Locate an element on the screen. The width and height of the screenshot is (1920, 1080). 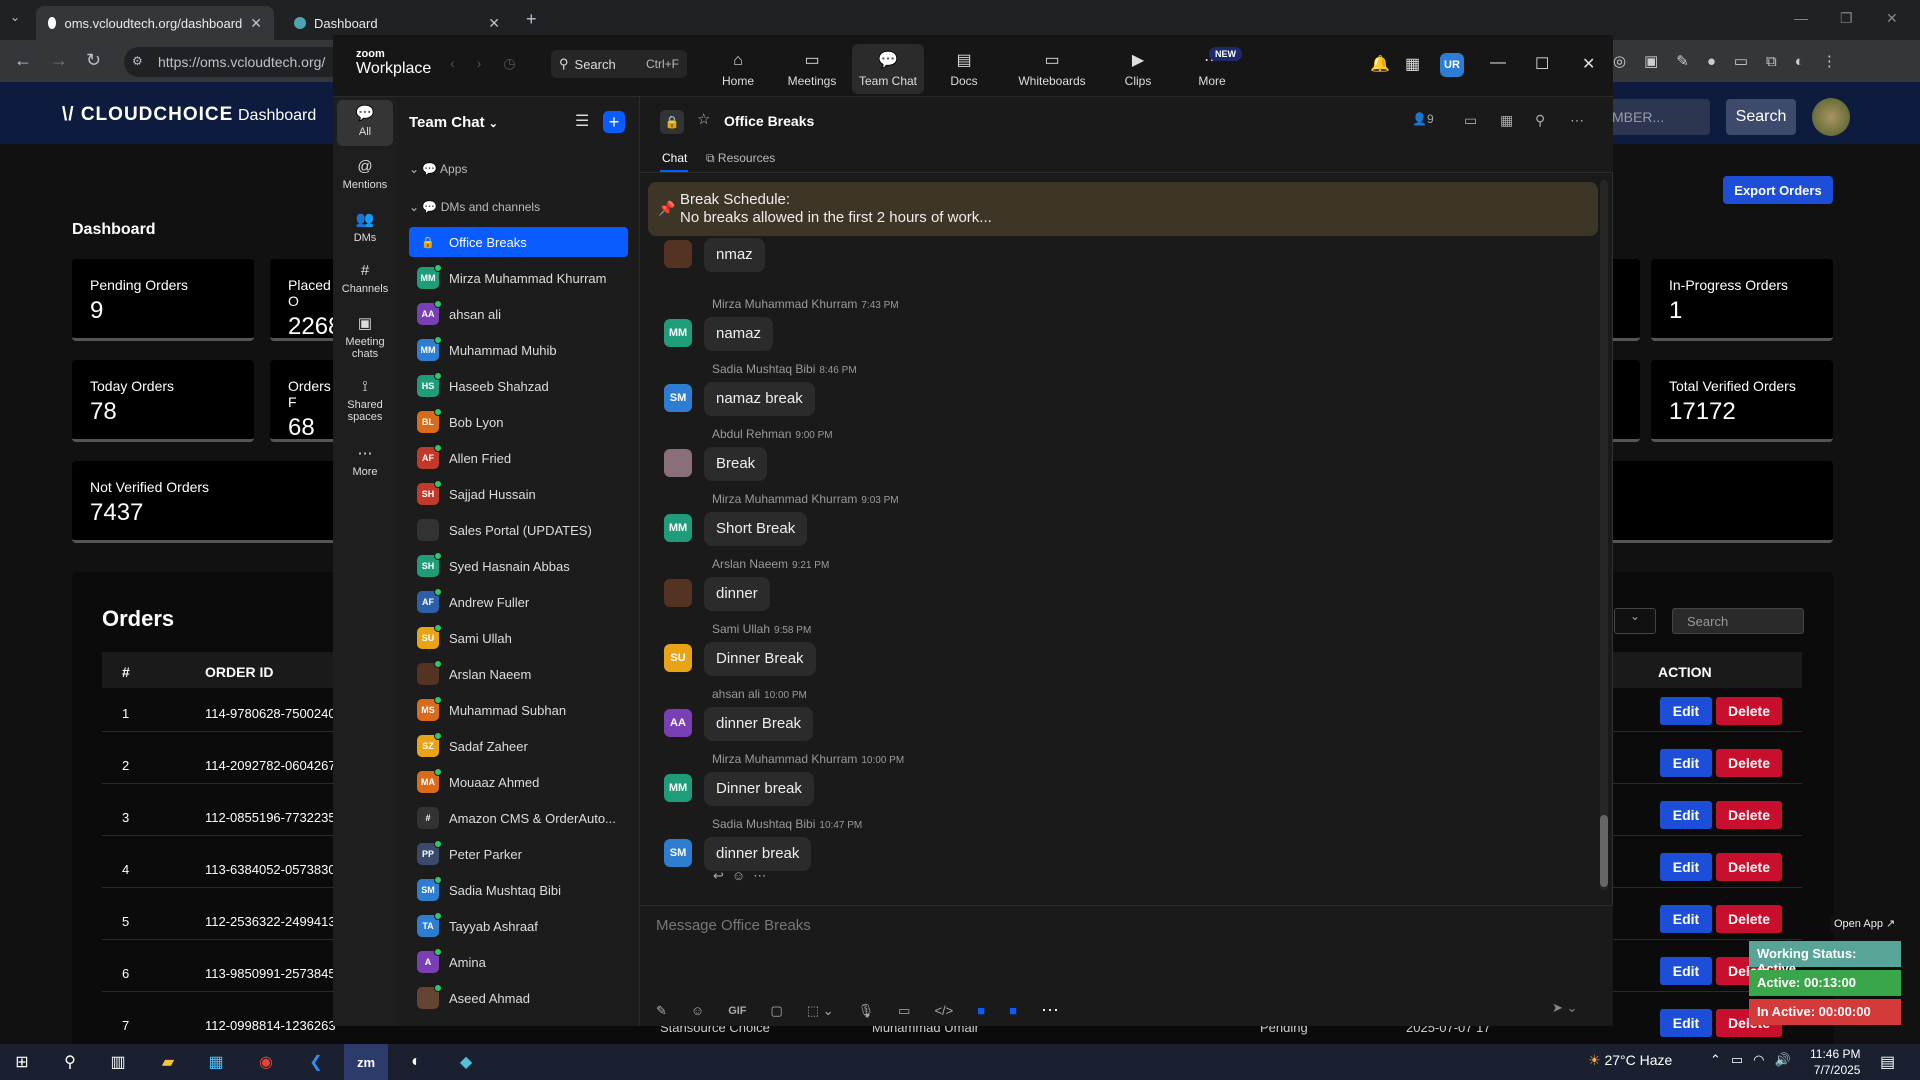
section-dms-channels: ⌄ 💬 DMs and channels is located at coordinates (474, 207).